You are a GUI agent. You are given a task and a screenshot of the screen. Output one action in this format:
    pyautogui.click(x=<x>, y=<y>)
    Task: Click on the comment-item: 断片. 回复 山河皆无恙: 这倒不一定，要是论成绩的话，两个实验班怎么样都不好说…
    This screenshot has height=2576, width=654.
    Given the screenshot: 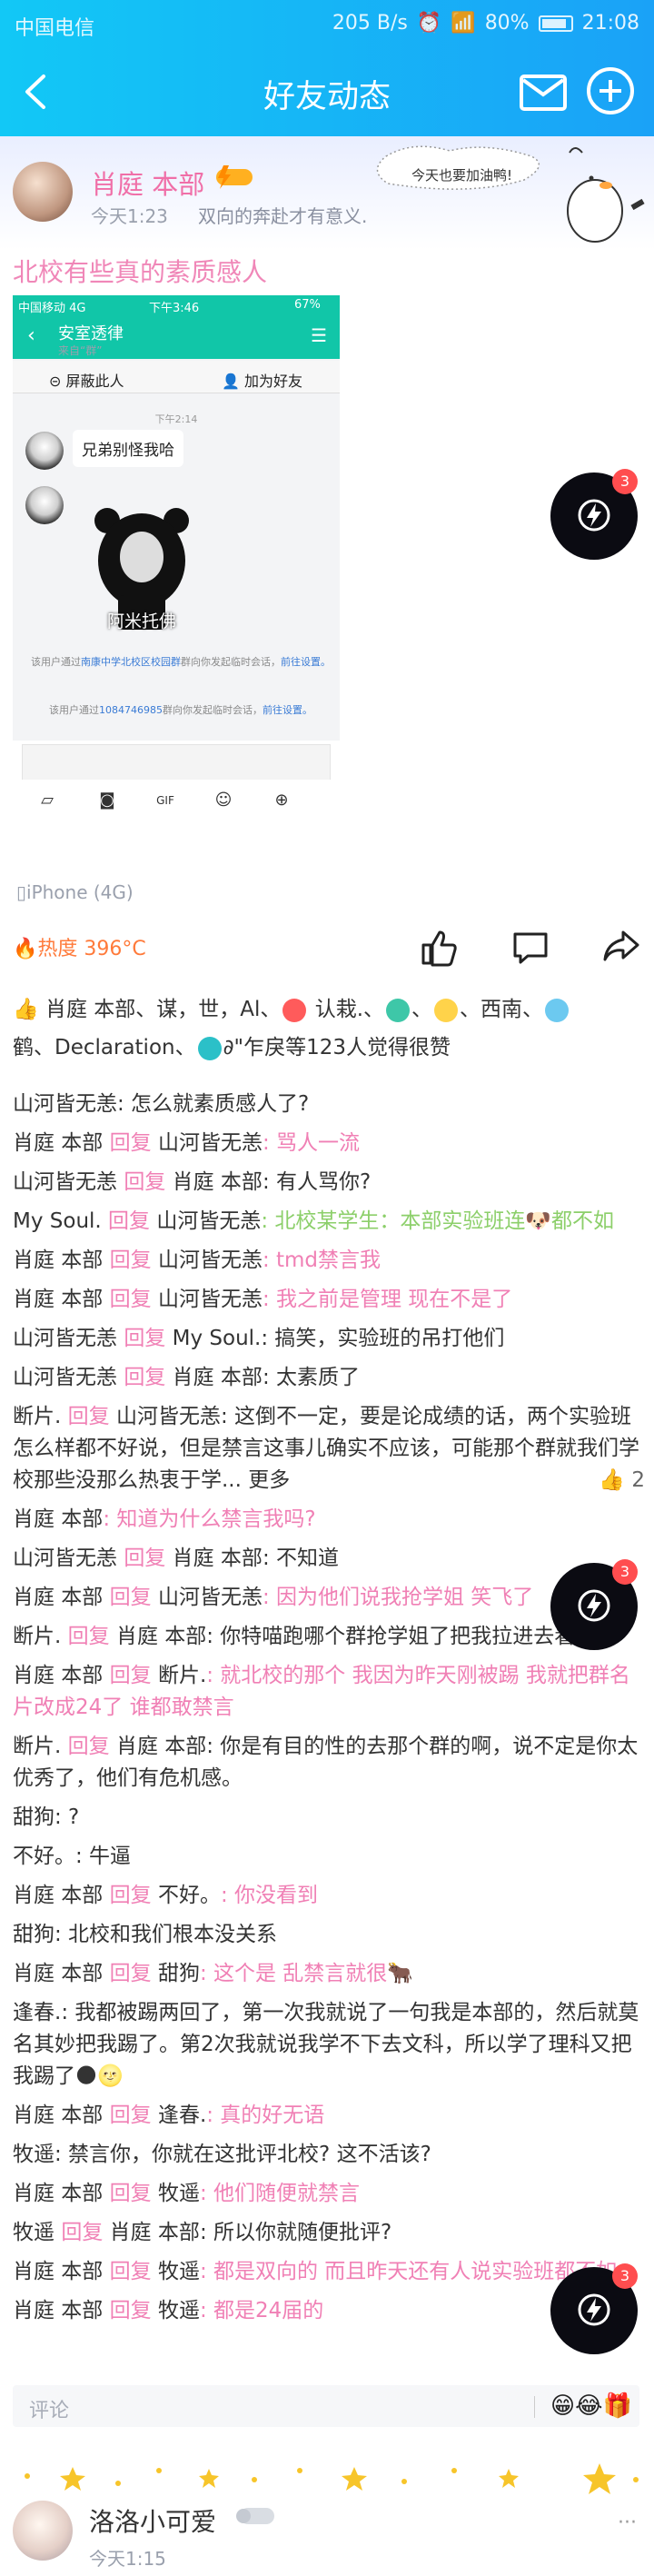 What is the action you would take?
    pyautogui.click(x=329, y=1449)
    